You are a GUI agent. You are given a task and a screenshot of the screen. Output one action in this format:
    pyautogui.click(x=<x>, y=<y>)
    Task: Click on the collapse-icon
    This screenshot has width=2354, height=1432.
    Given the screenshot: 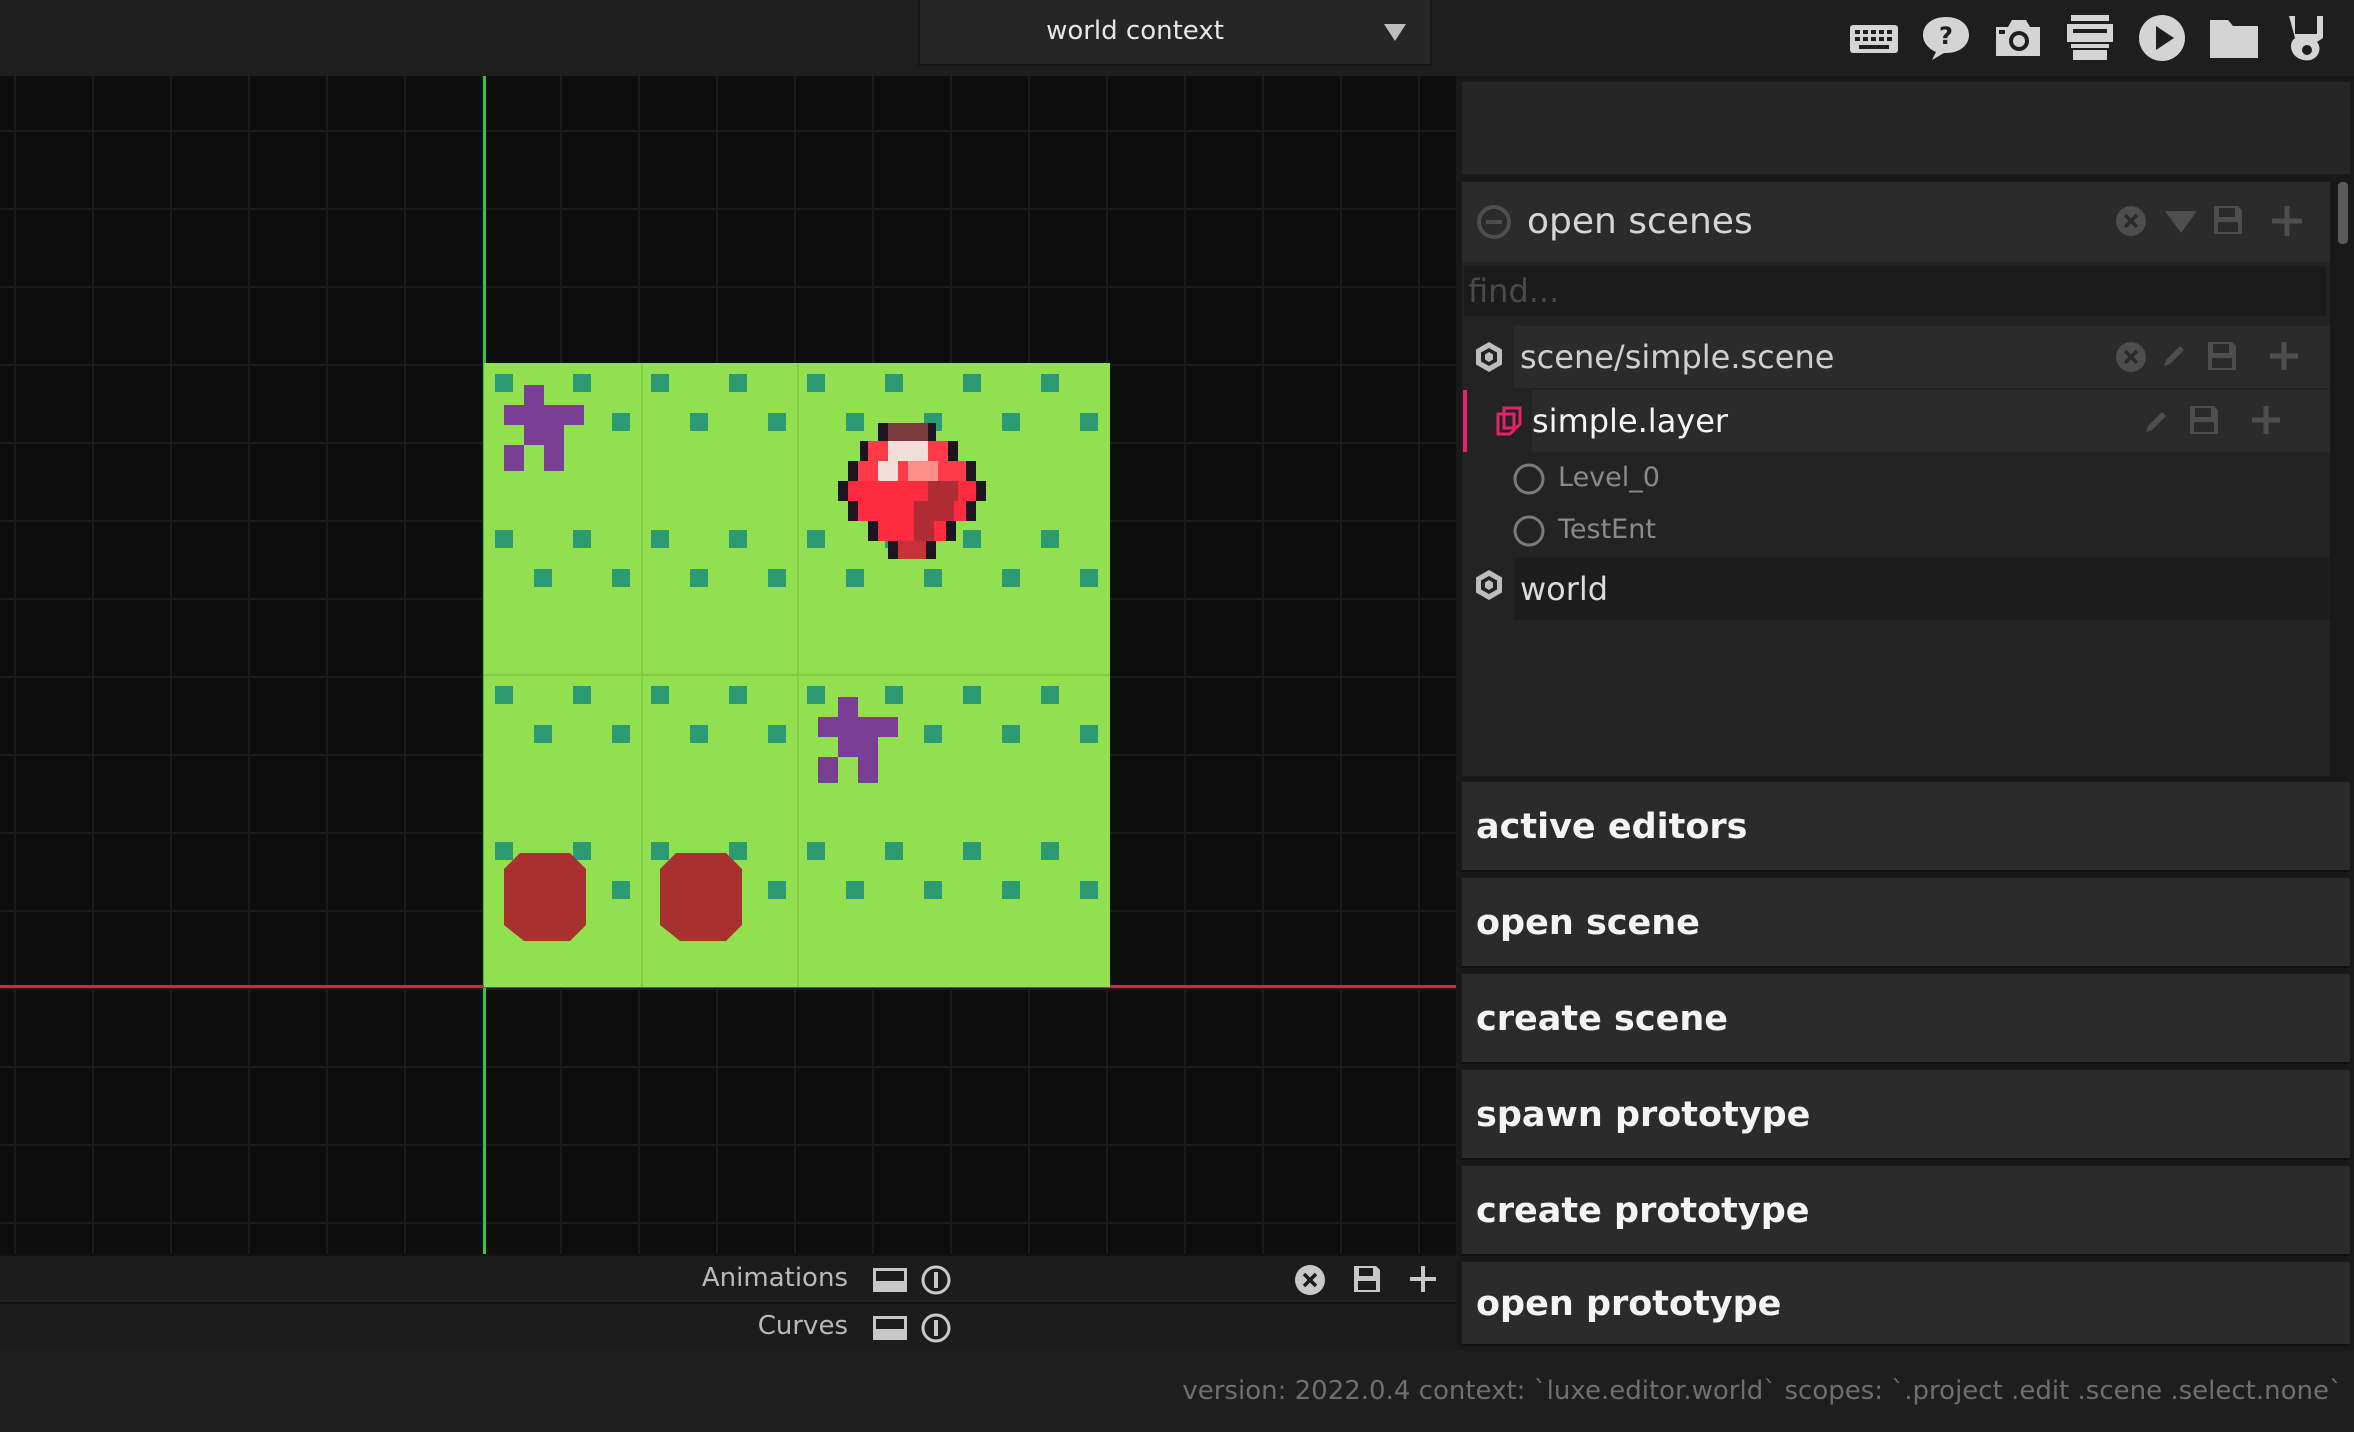 What is the action you would take?
    pyautogui.click(x=1494, y=222)
    